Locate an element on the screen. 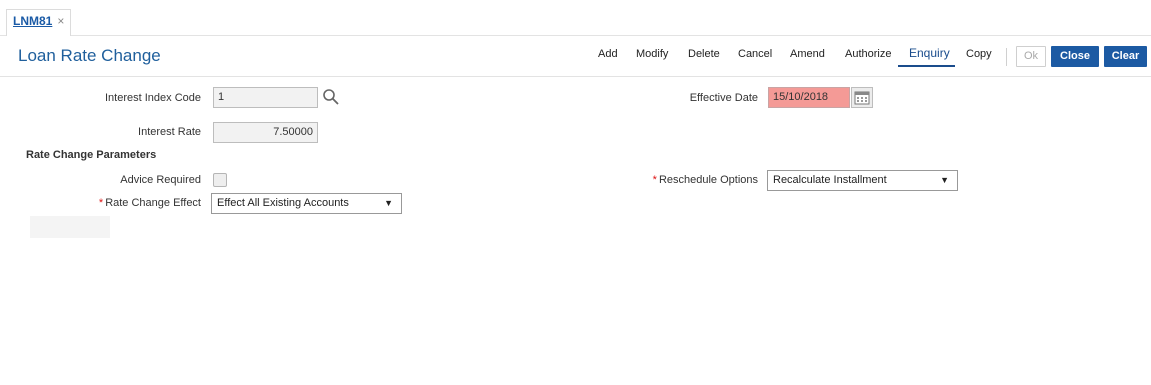 The height and width of the screenshot is (385, 1151). rate-change-effect-value: Effect All Existing Accounts is located at coordinates (283, 203).